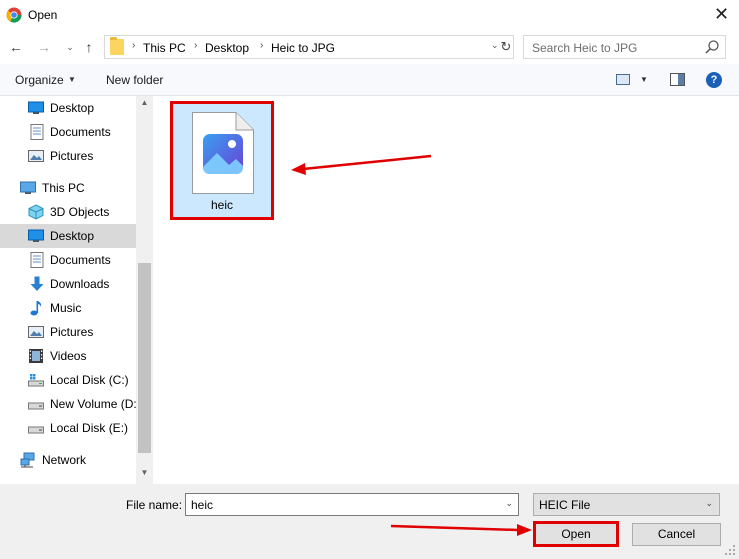 Image resolution: width=739 pixels, height=559 pixels. I want to click on organize-button: Organize, so click(39, 80).